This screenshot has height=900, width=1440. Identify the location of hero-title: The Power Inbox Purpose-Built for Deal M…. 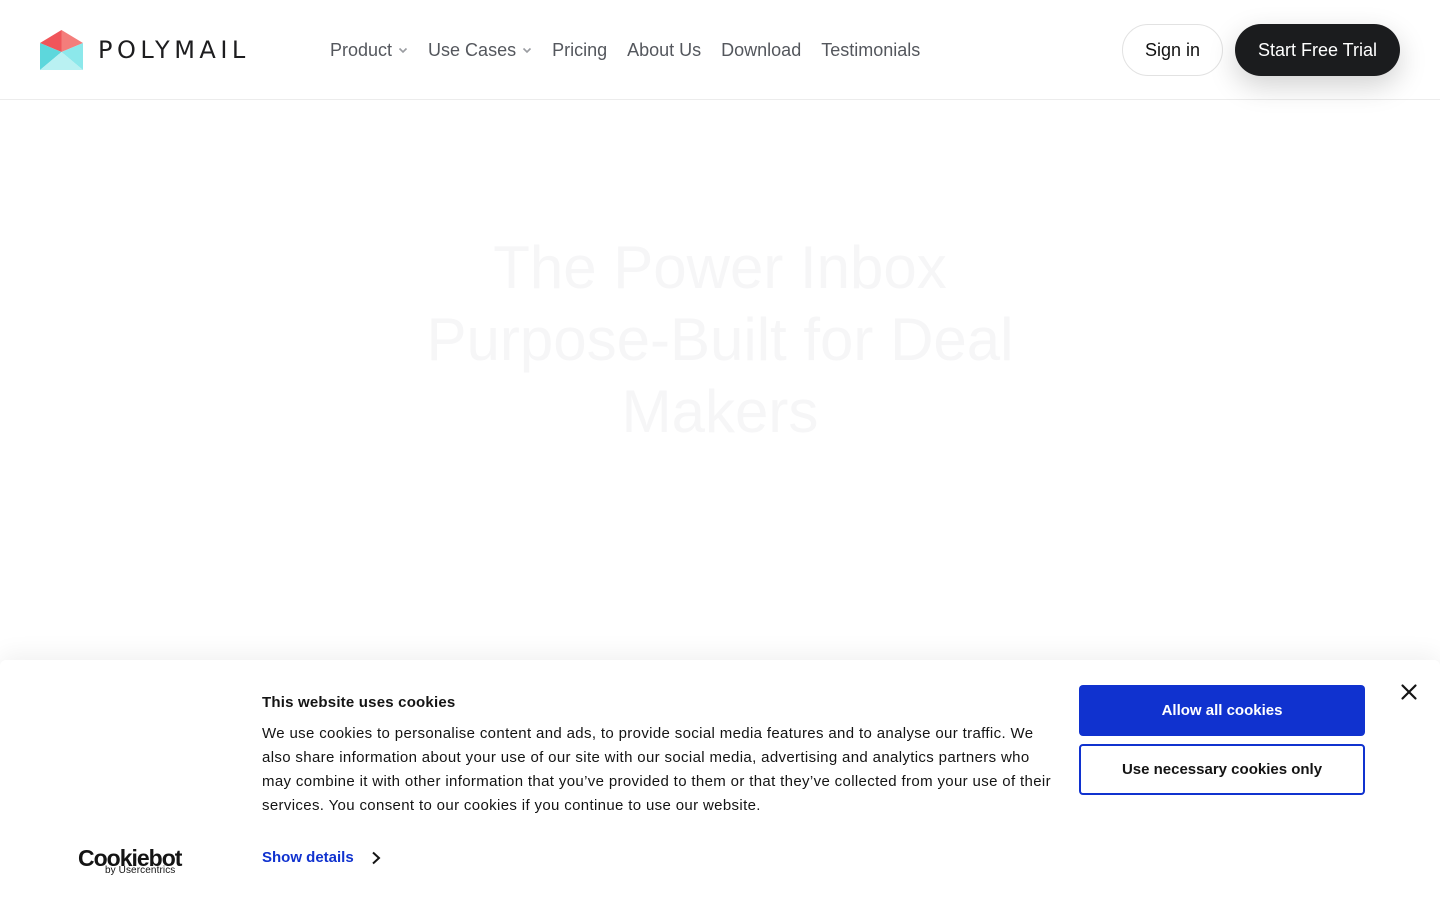
(720, 339).